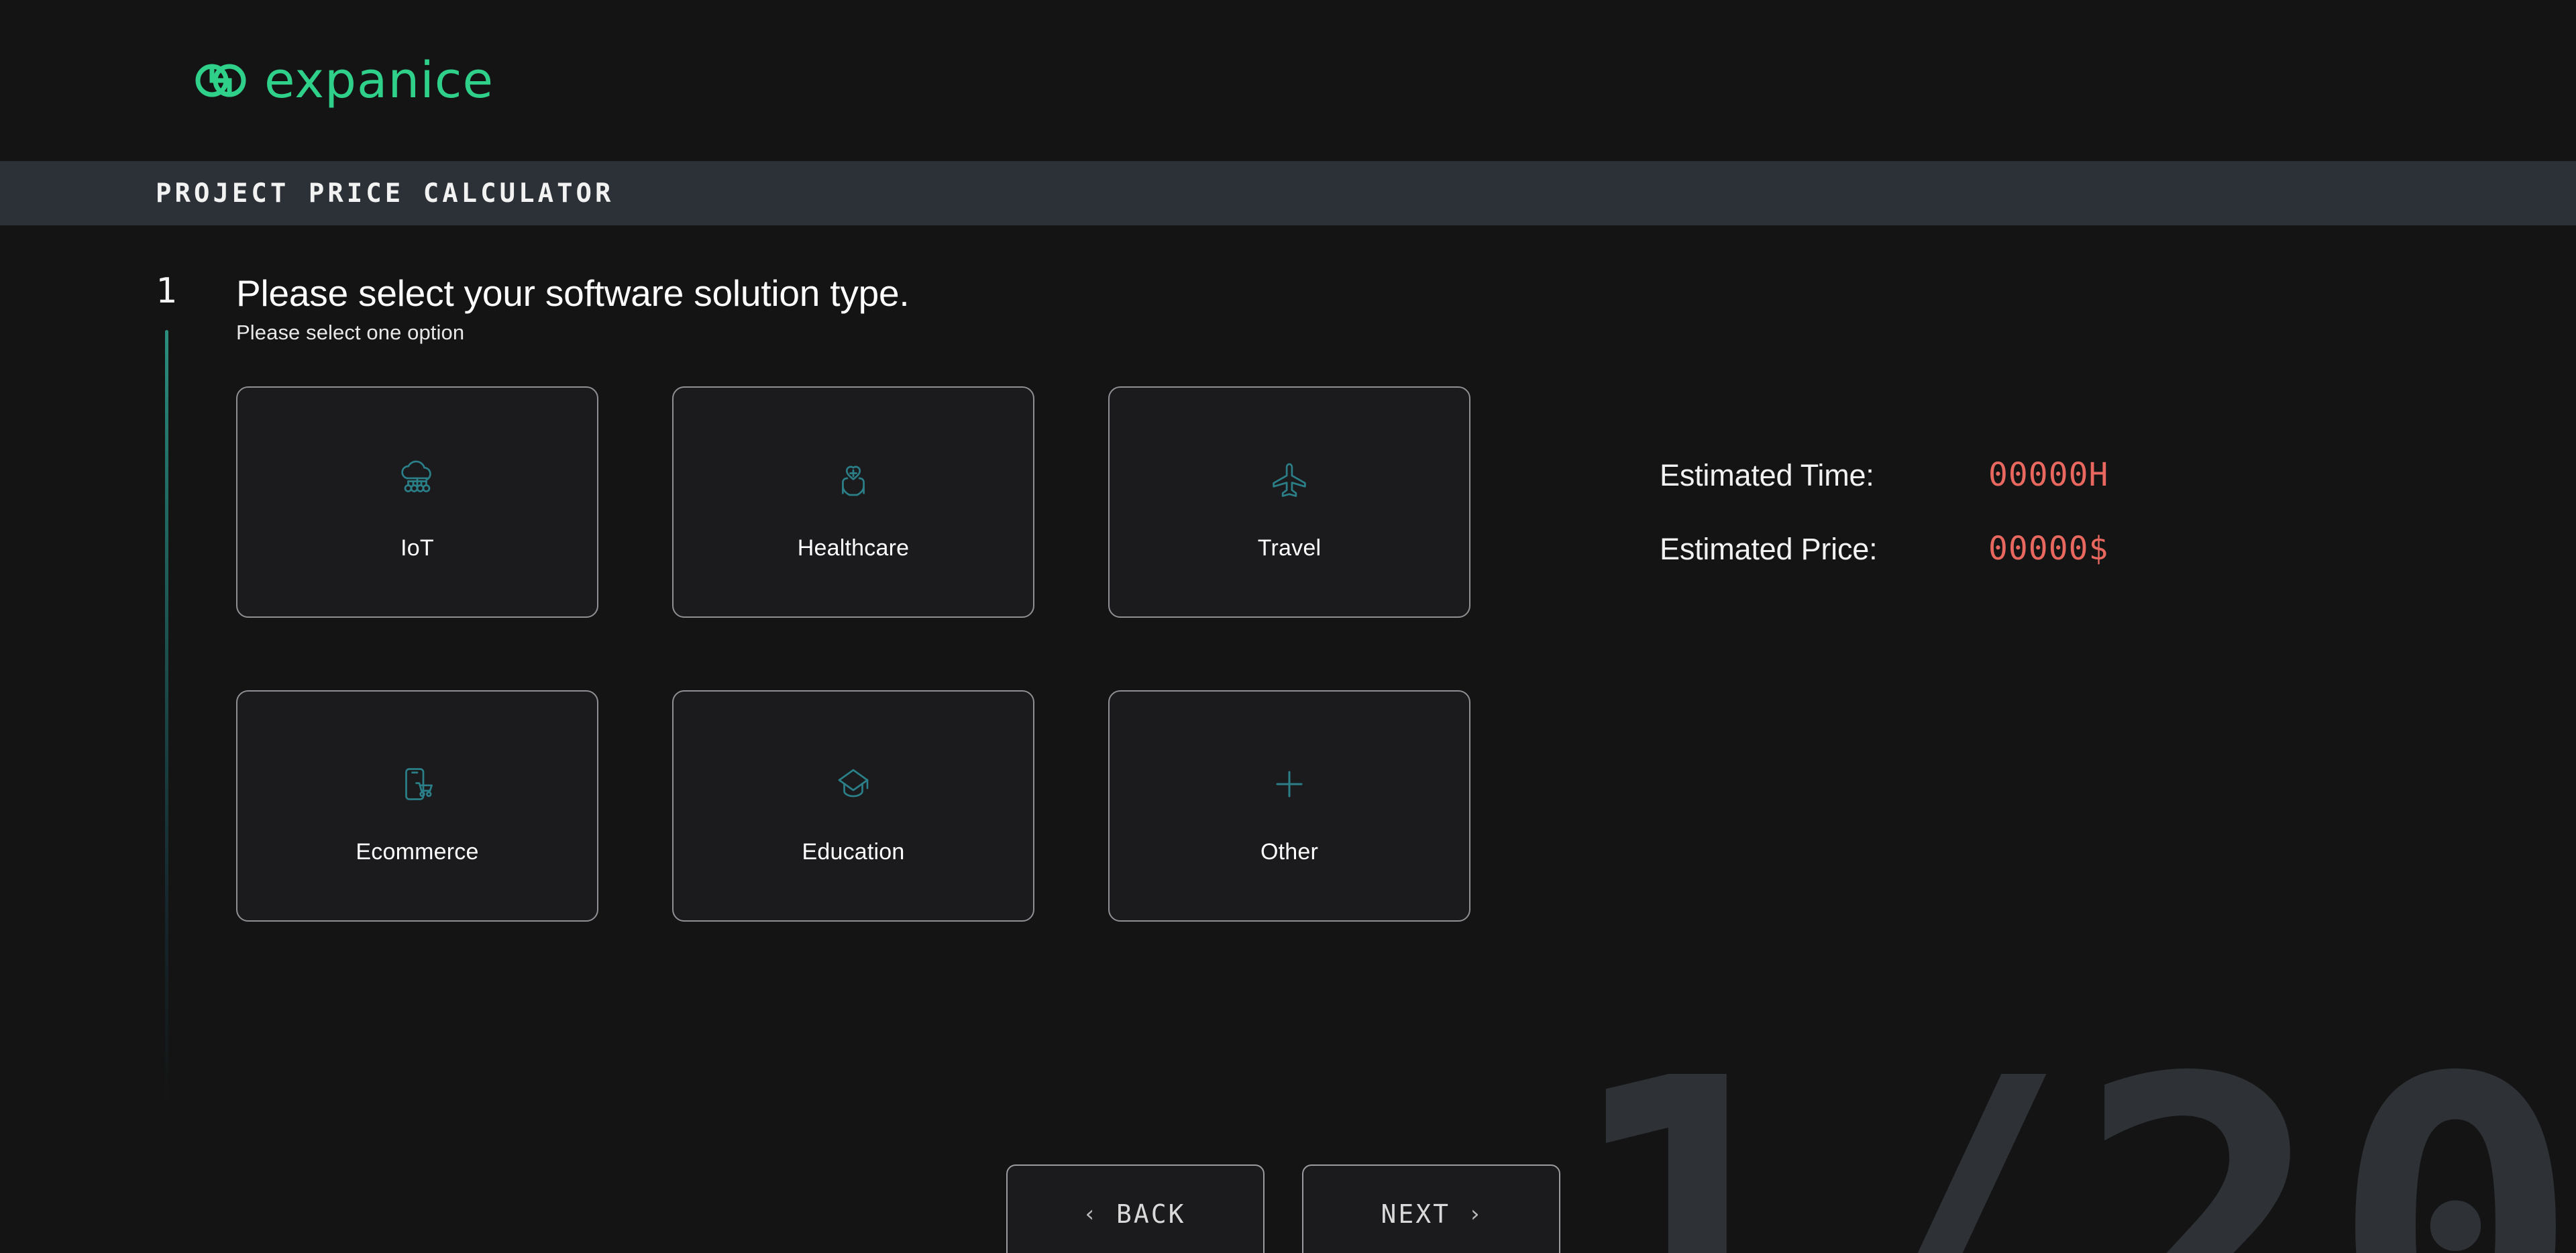 Image resolution: width=2576 pixels, height=1253 pixels. I want to click on subheader-bar: PROJECT PRICE CALCULATOR, so click(1288, 193).